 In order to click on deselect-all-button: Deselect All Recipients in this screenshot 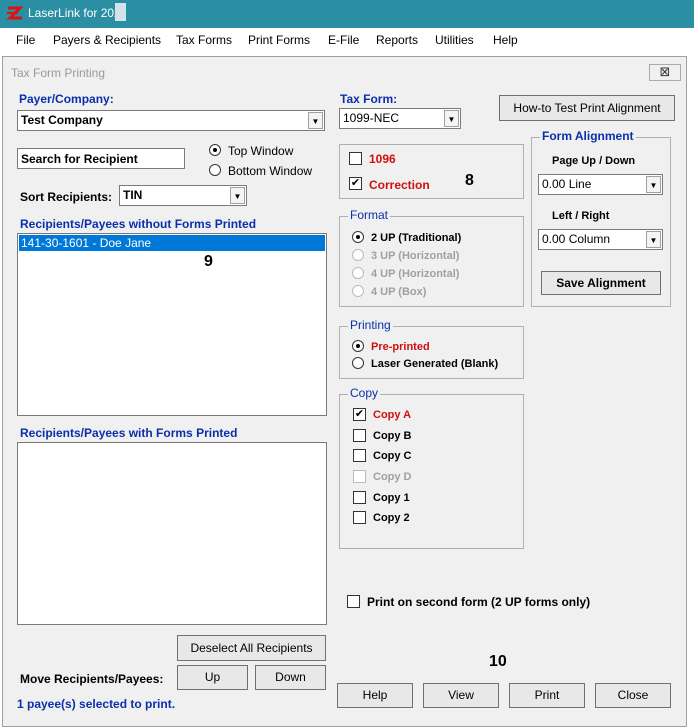, I will do `click(251, 648)`.